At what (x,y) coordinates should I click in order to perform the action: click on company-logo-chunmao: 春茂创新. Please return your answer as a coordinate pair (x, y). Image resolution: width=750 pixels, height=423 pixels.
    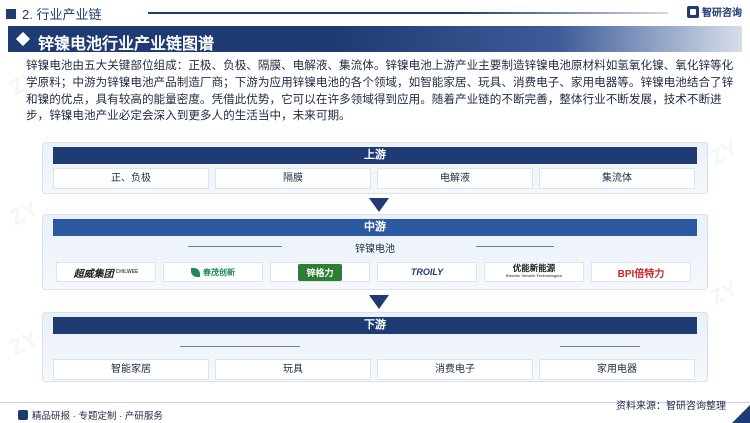
    Looking at the image, I should click on (213, 272).